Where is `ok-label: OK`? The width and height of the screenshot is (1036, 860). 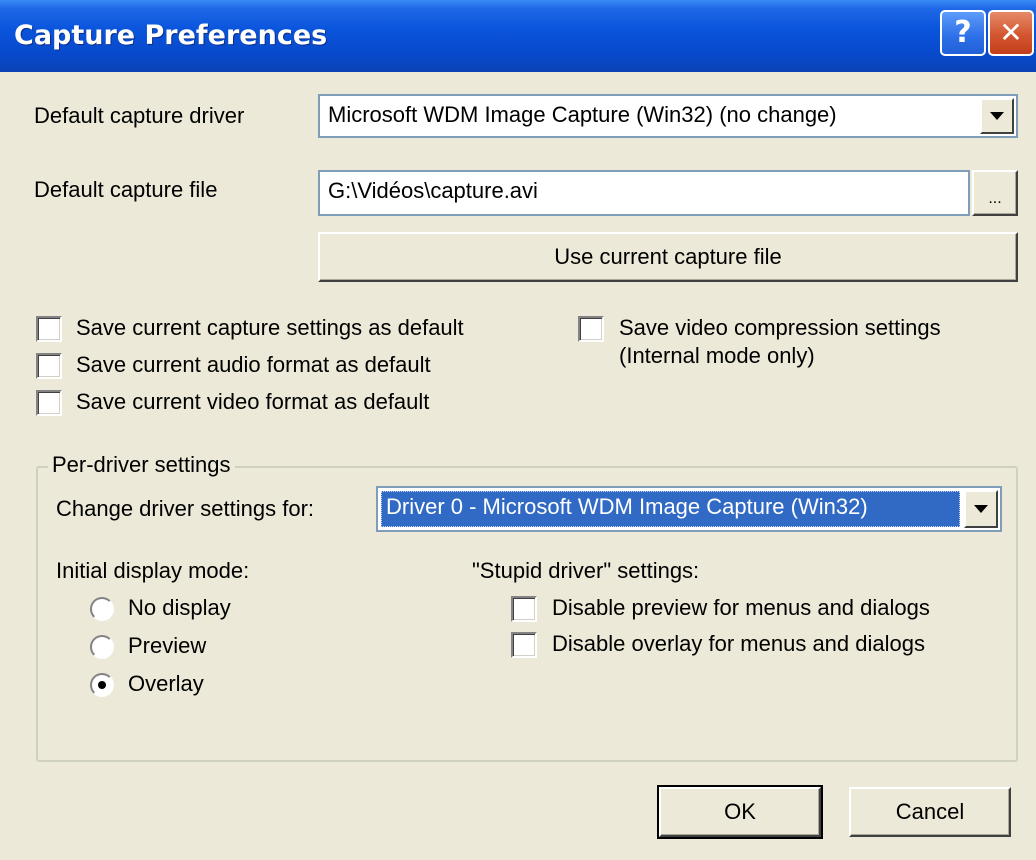
ok-label: OK is located at coordinates (740, 811).